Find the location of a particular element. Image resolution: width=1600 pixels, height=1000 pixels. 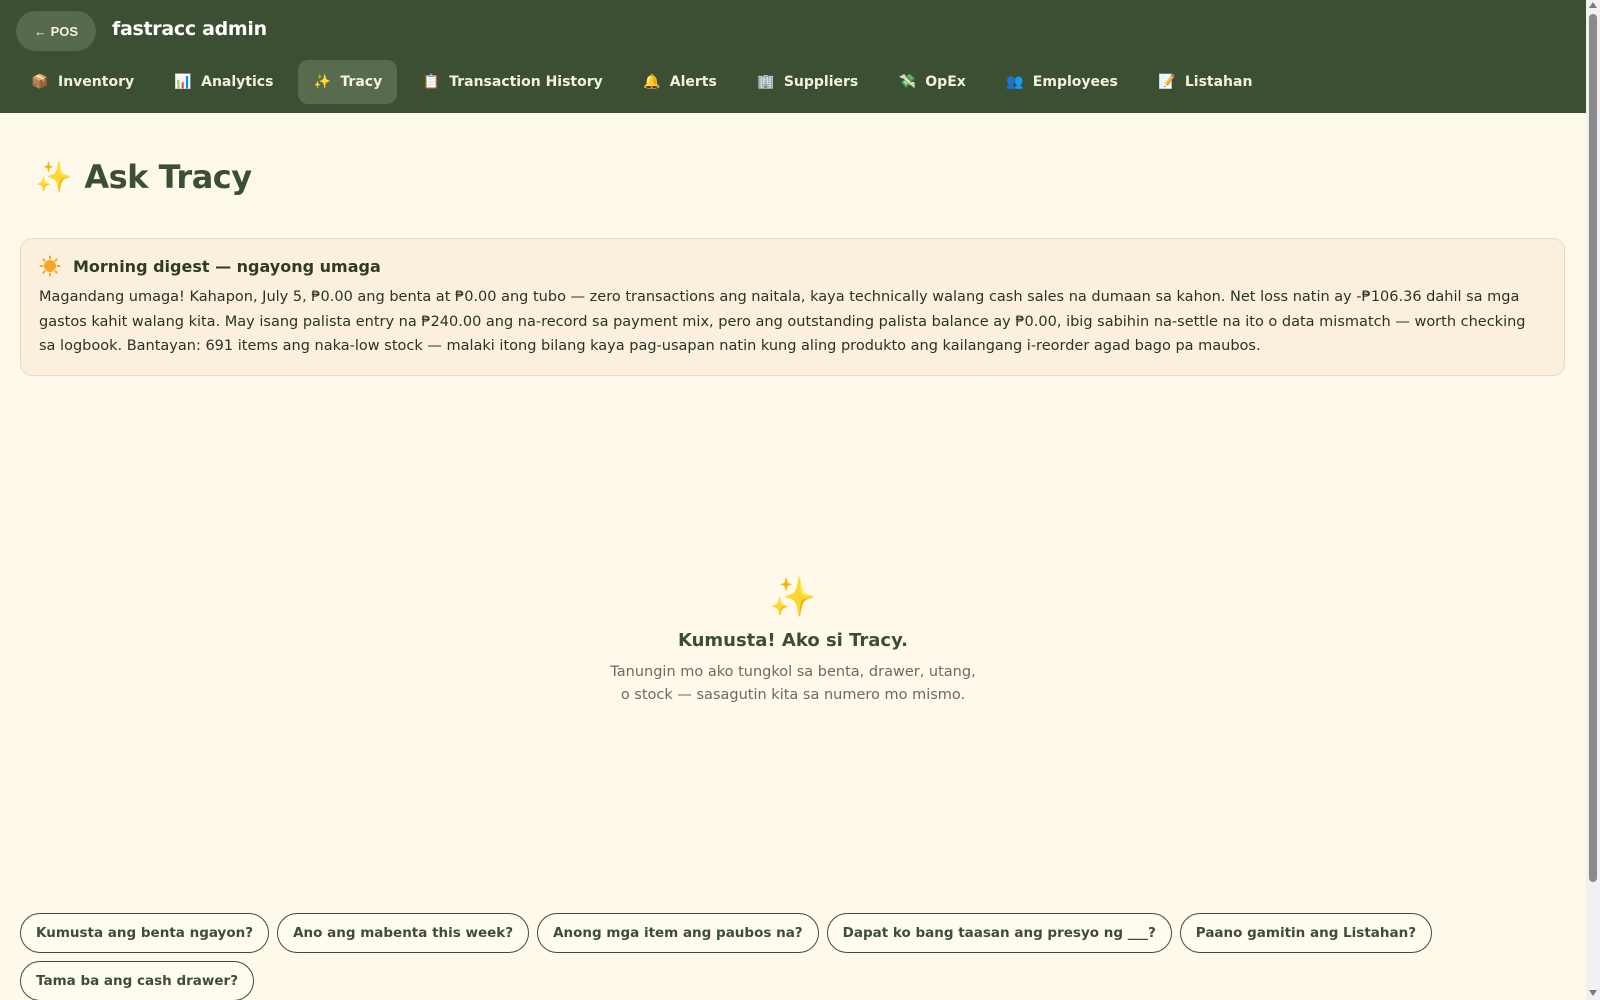

greeting-heading: Kumusta! Ako si Tracy. is located at coordinates (793, 640).